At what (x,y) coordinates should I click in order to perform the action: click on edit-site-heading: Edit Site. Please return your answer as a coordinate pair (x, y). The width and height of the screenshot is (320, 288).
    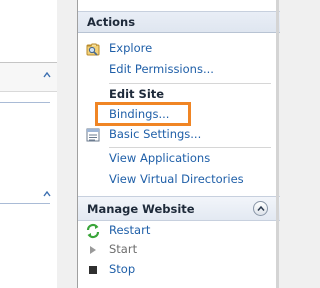
    Looking at the image, I should click on (137, 94).